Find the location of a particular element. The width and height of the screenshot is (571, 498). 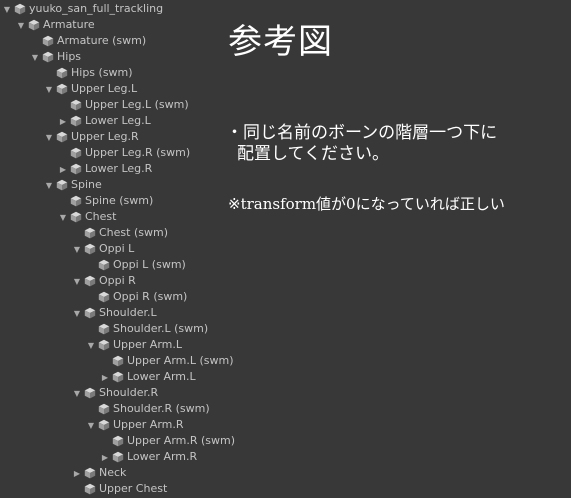

hierarchy-item-label: Chest is located at coordinates (101, 216).